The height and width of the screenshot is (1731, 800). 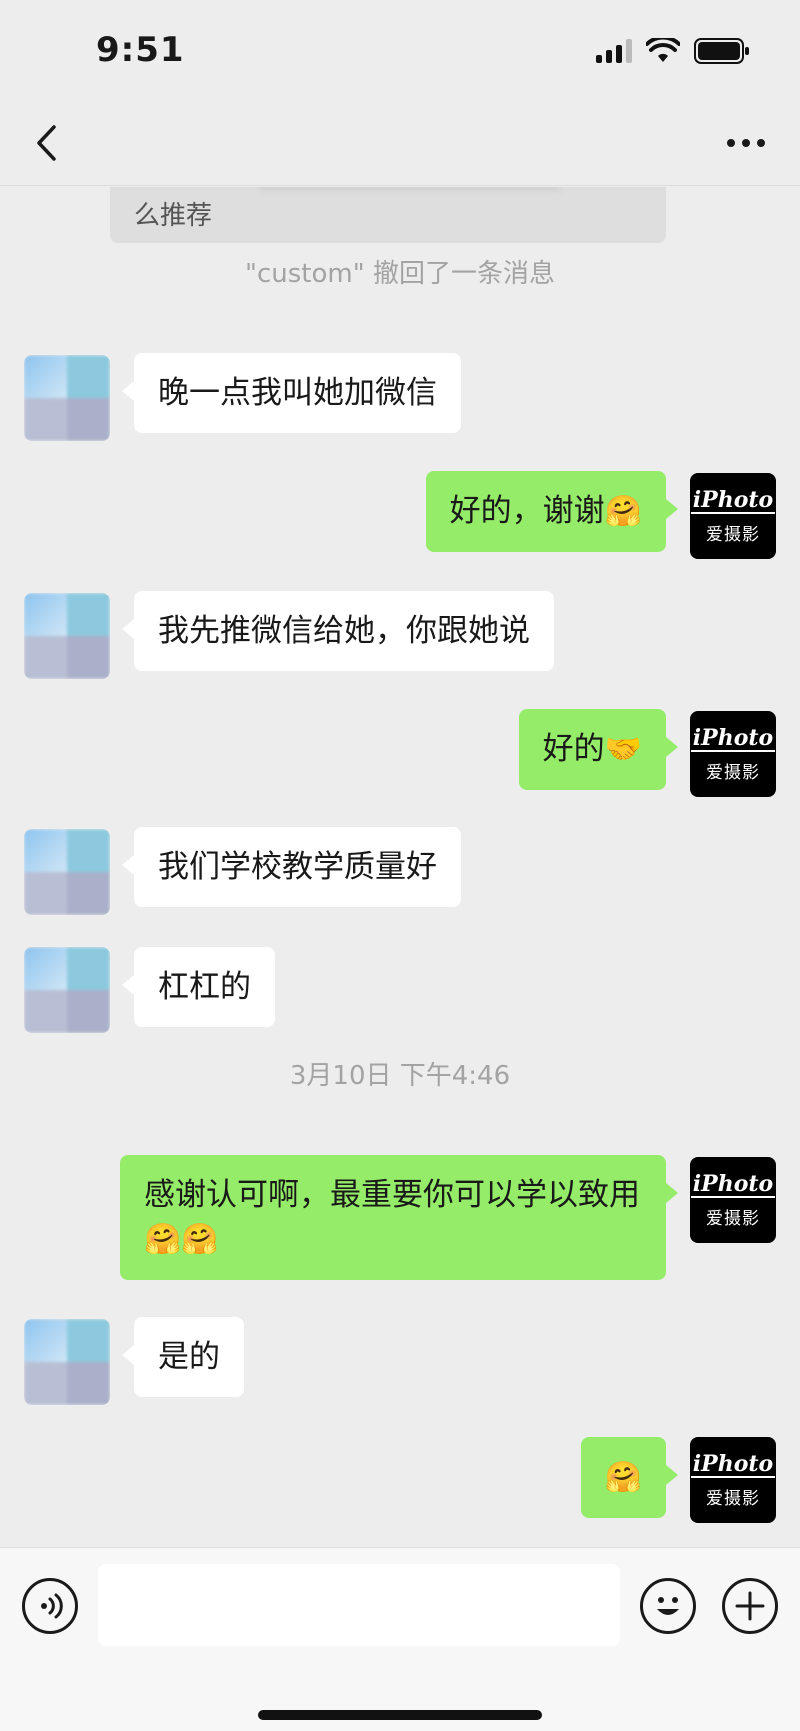 What do you see at coordinates (359, 1605) in the screenshot?
I see `message-input` at bounding box center [359, 1605].